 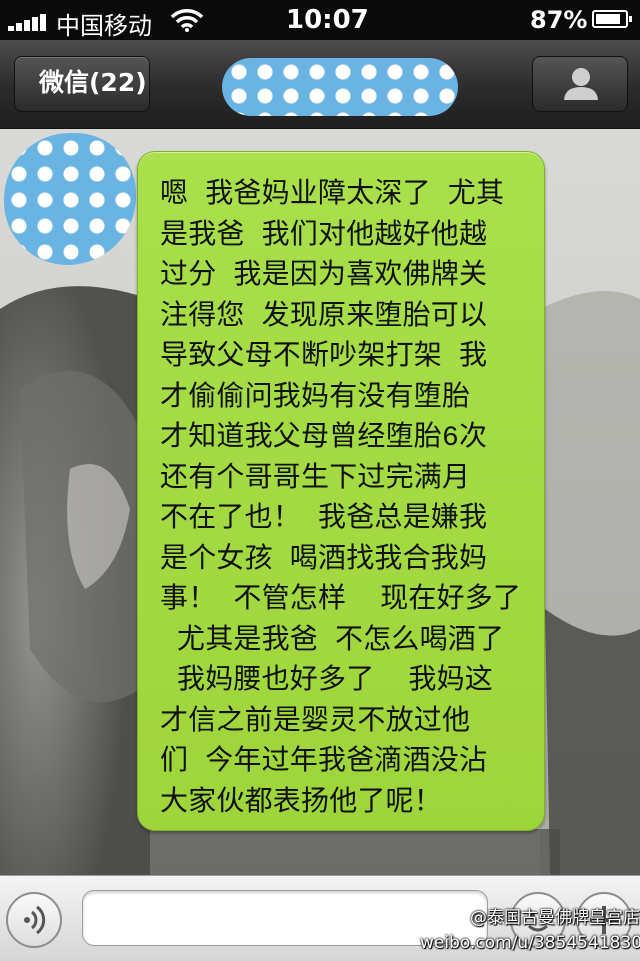 I want to click on message-line: 尤其是我爸 不怎么喝酒了, so click(x=332, y=641).